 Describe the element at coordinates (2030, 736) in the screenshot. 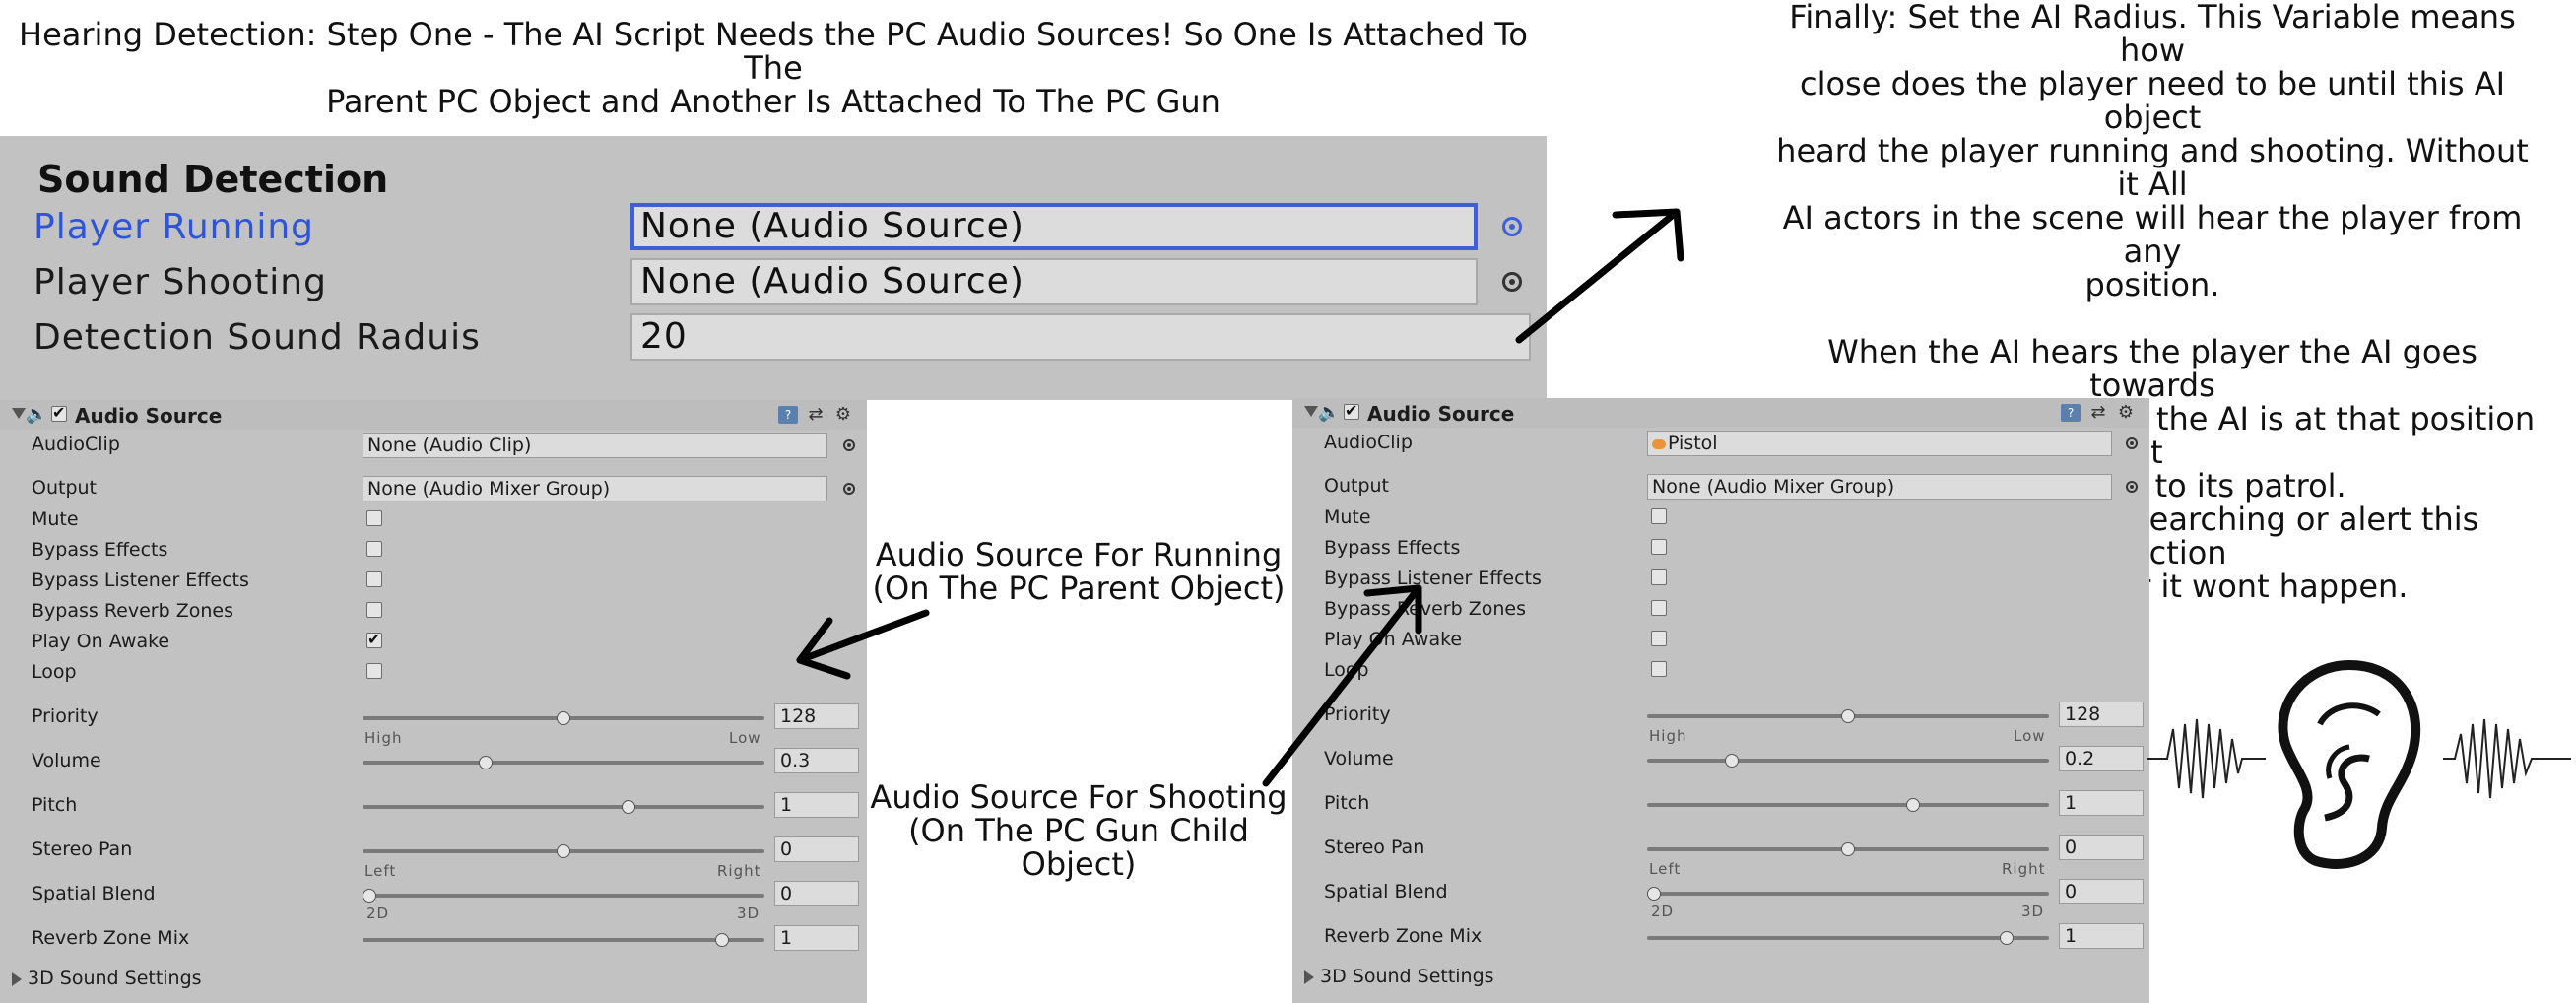

I see `slider-max-label: Low` at that location.